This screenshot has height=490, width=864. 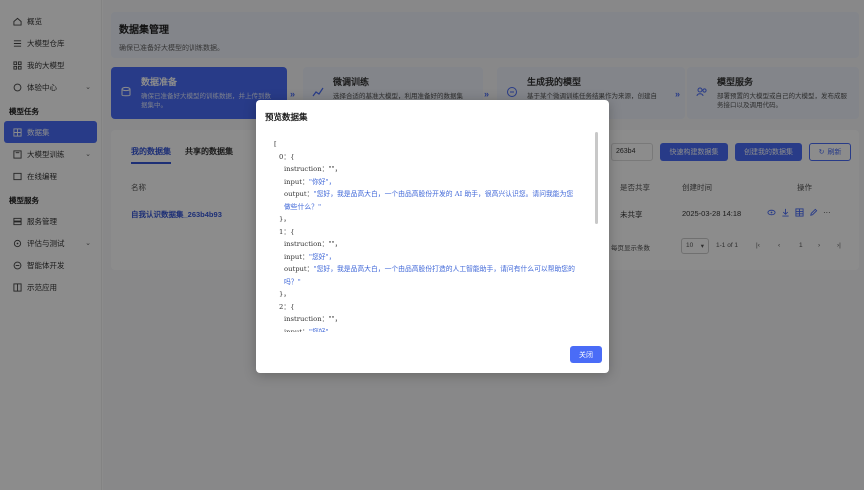 What do you see at coordinates (596, 178) in the screenshot?
I see `scrollbar` at bounding box center [596, 178].